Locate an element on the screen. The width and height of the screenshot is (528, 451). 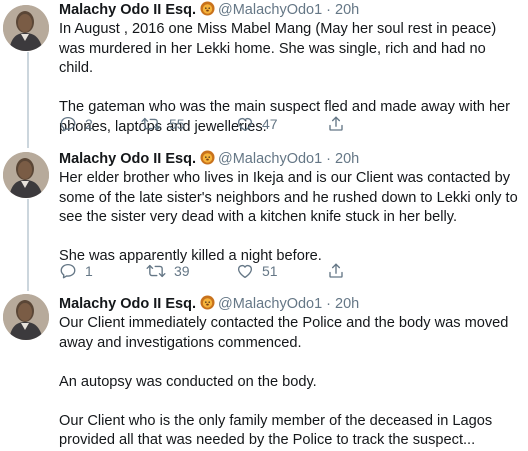
reply-count: 2 is located at coordinates (89, 124).